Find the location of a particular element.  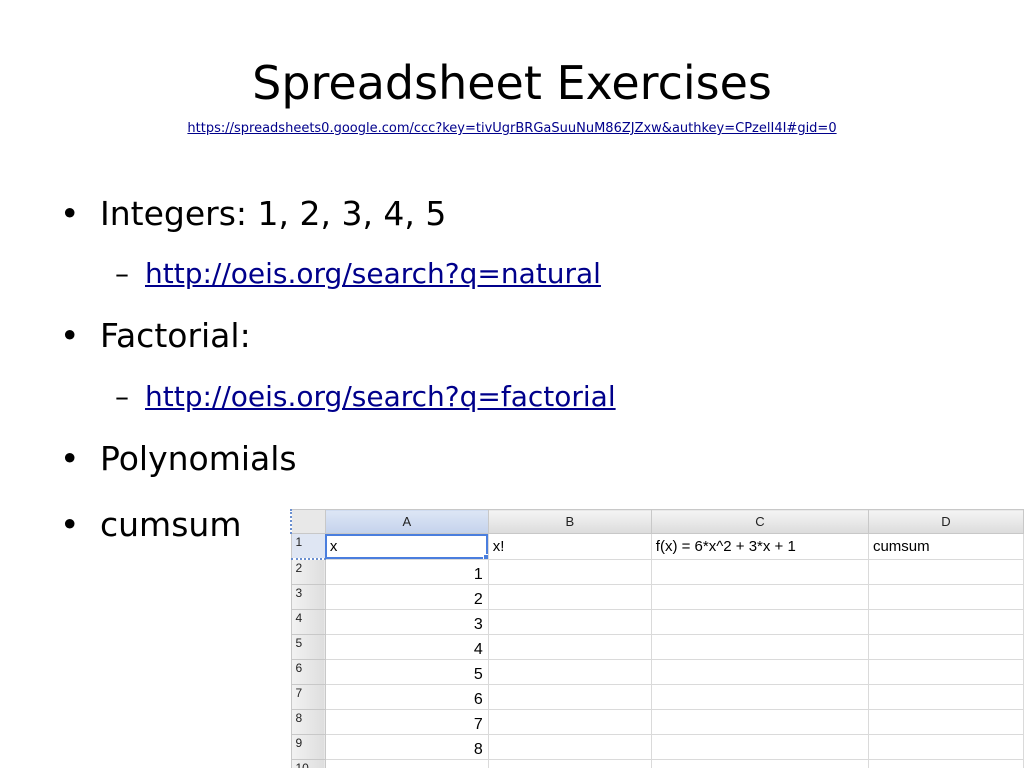

table-row: 7 6 is located at coordinates (657, 697).